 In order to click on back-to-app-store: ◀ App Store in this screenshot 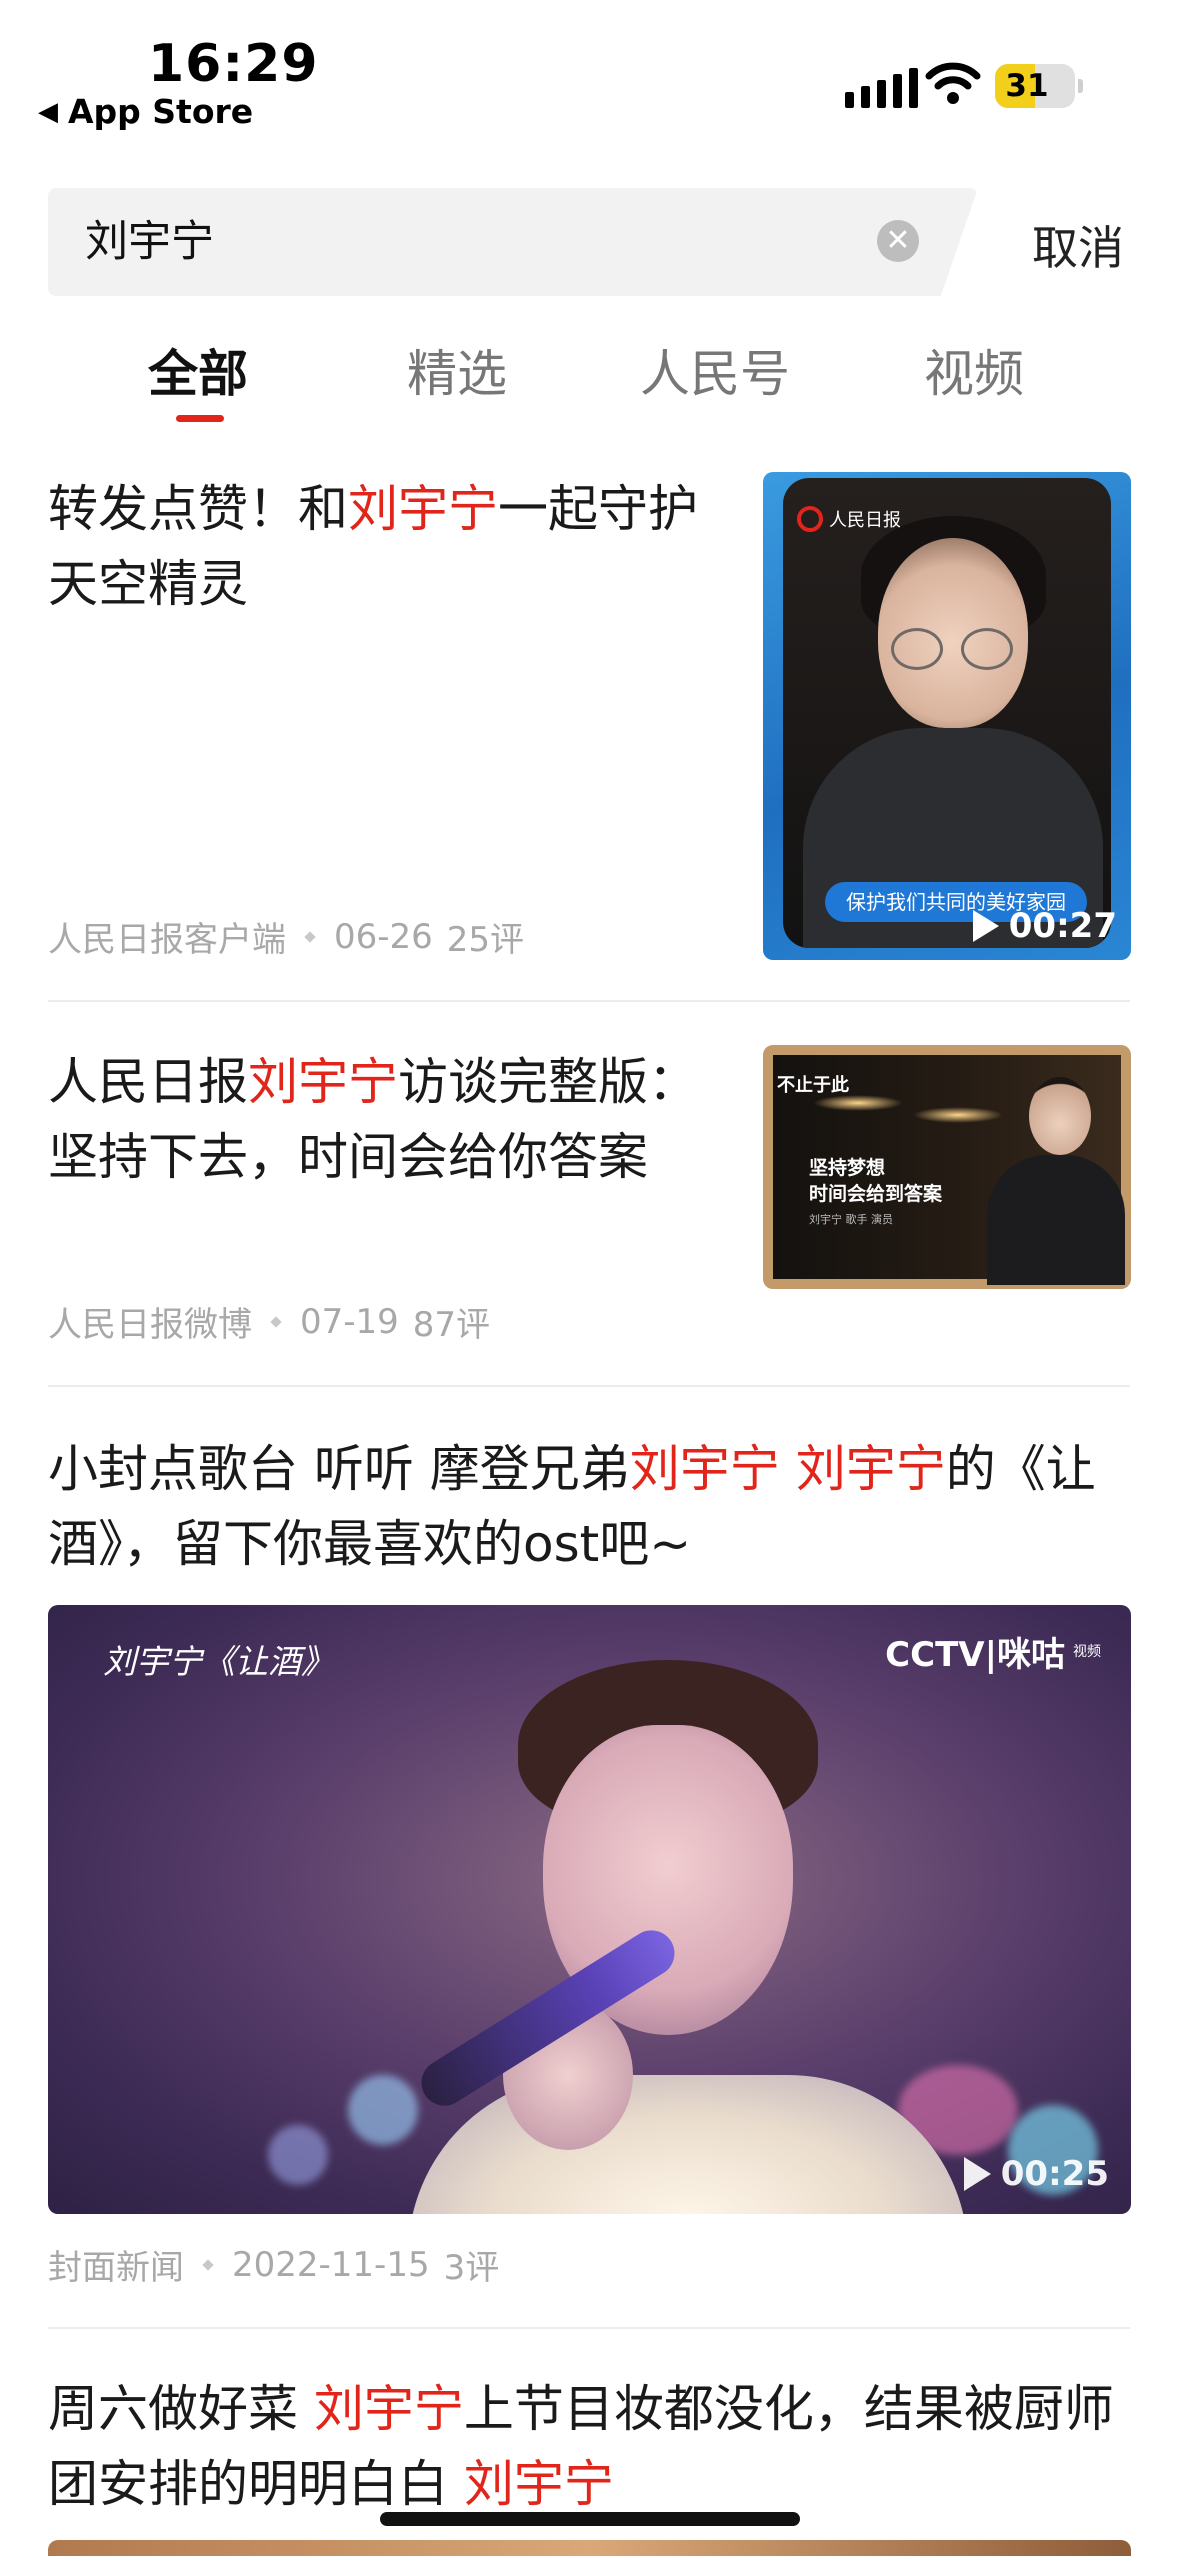, I will do `click(145, 111)`.